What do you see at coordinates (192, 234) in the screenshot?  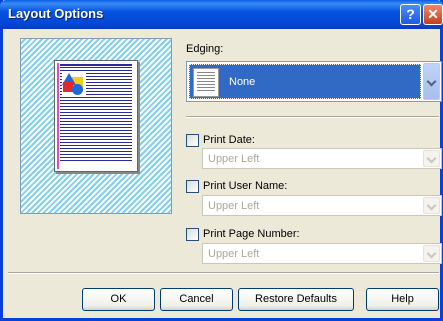 I see `print-page-number-checkbox` at bounding box center [192, 234].